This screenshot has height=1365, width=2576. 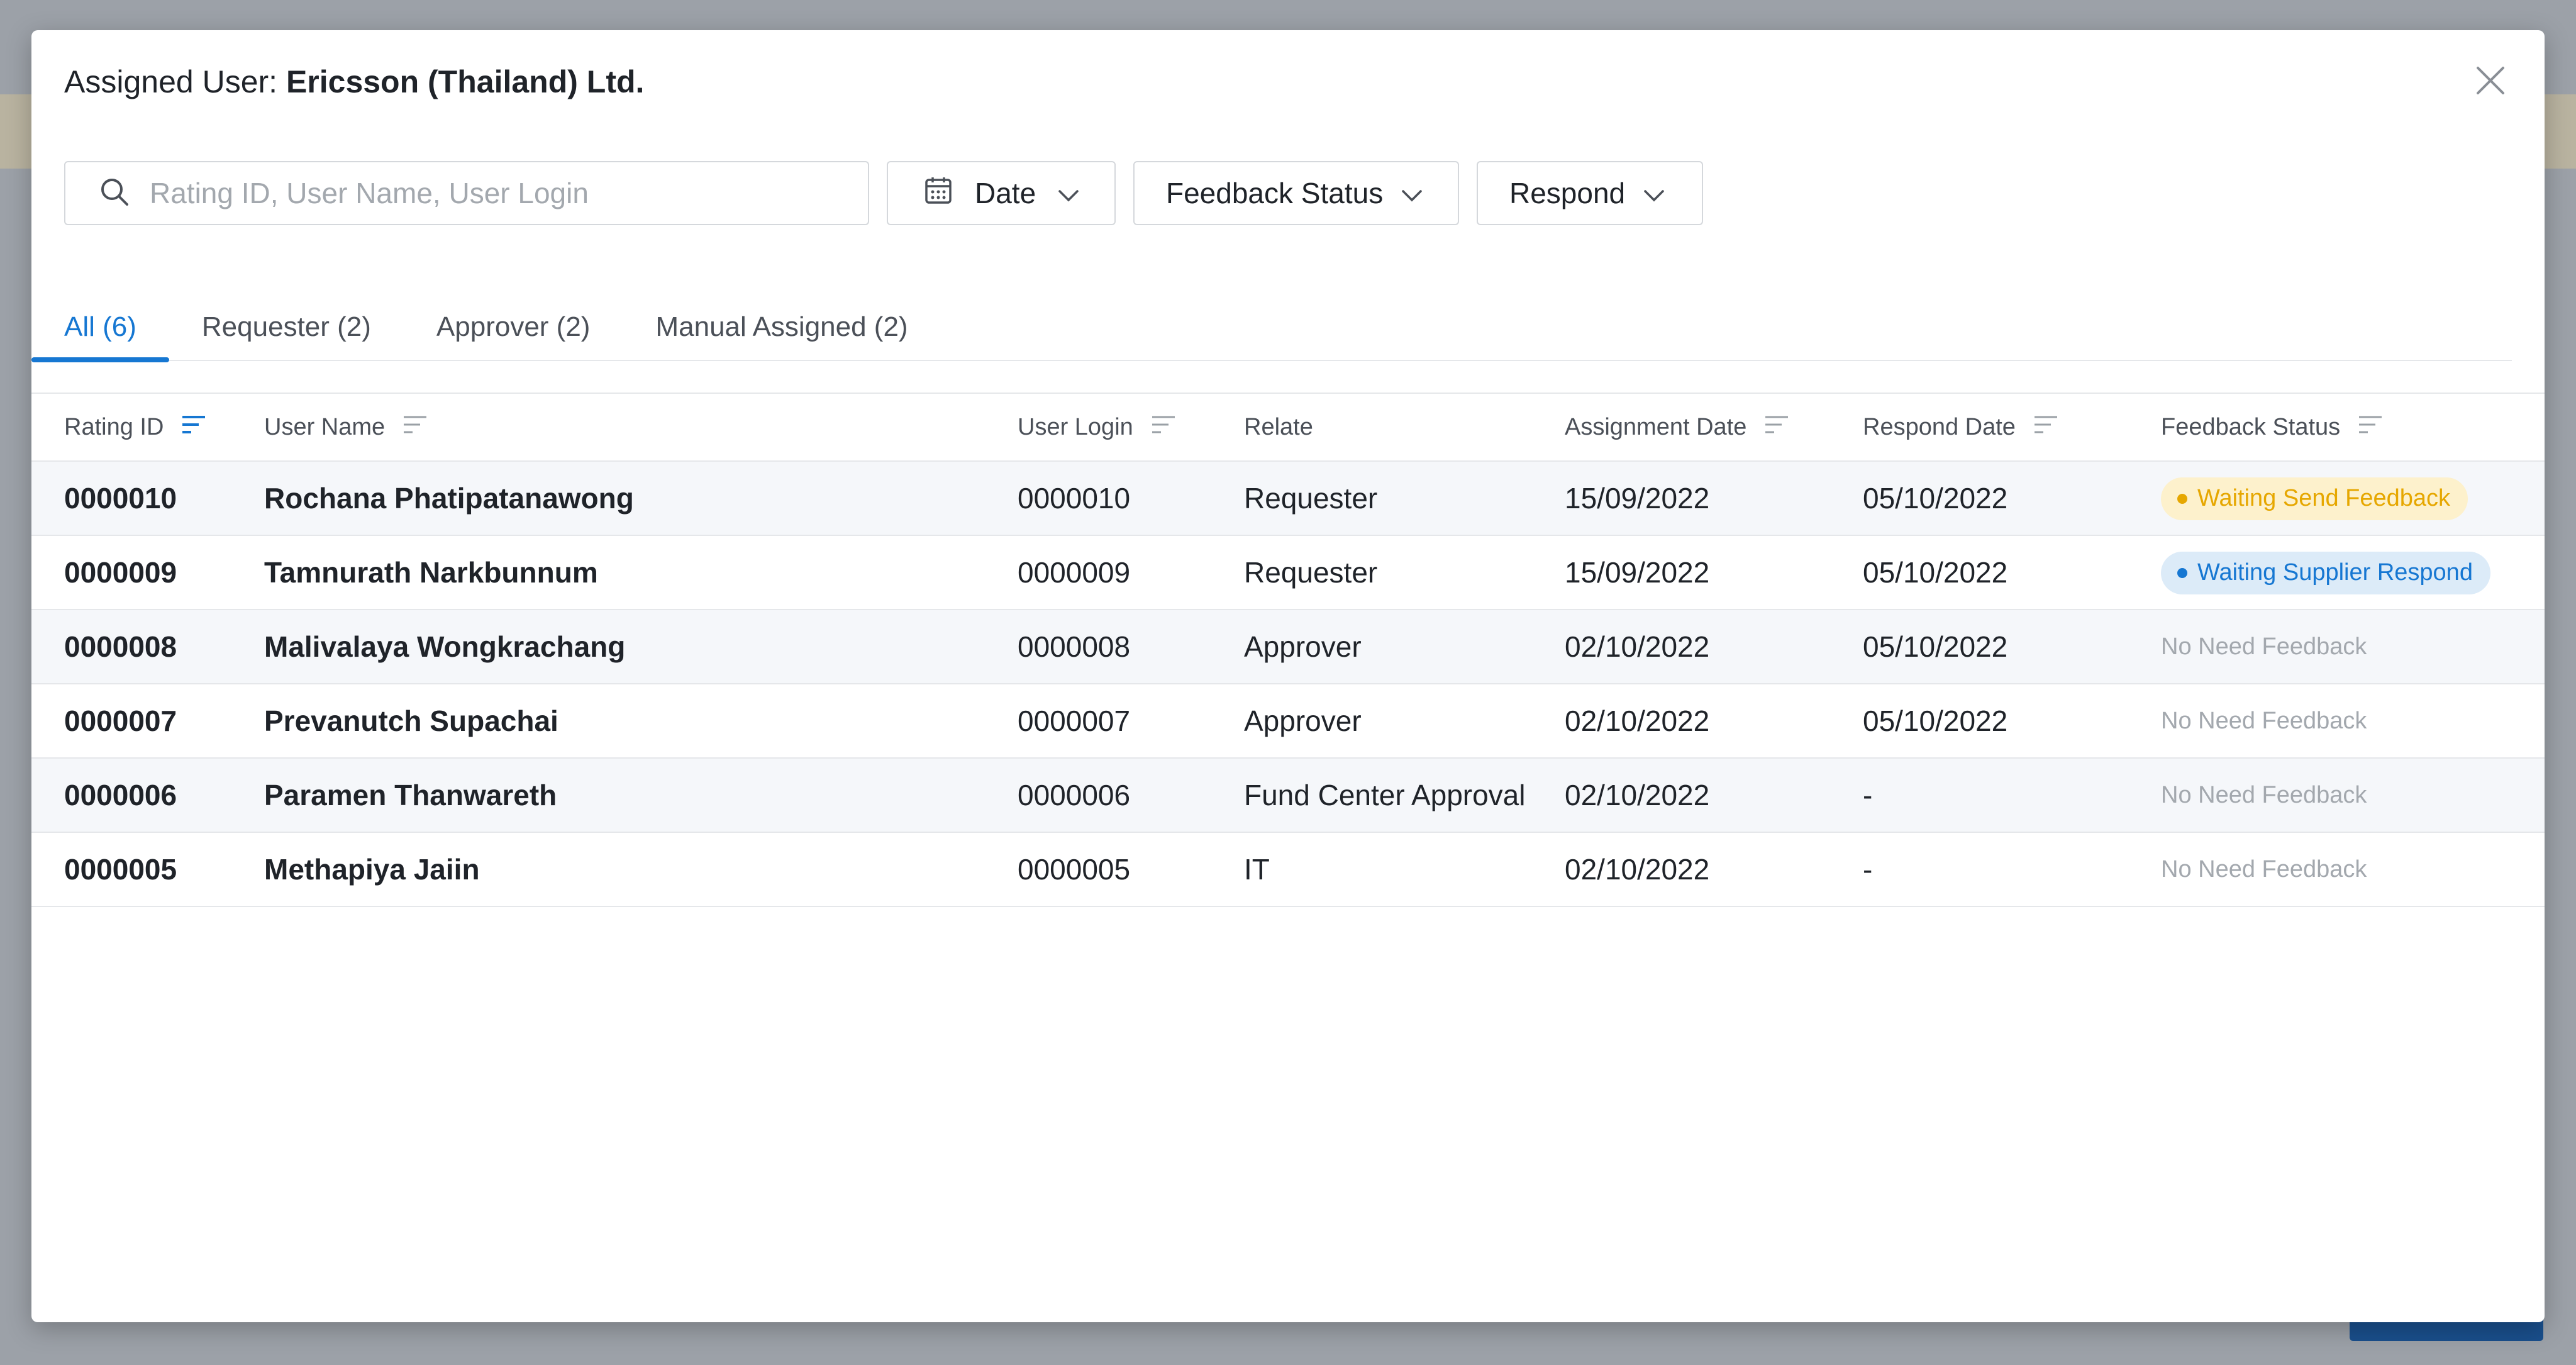 What do you see at coordinates (445, 646) in the screenshot?
I see `cell-user-name: Malivalaya Wongkrachang` at bounding box center [445, 646].